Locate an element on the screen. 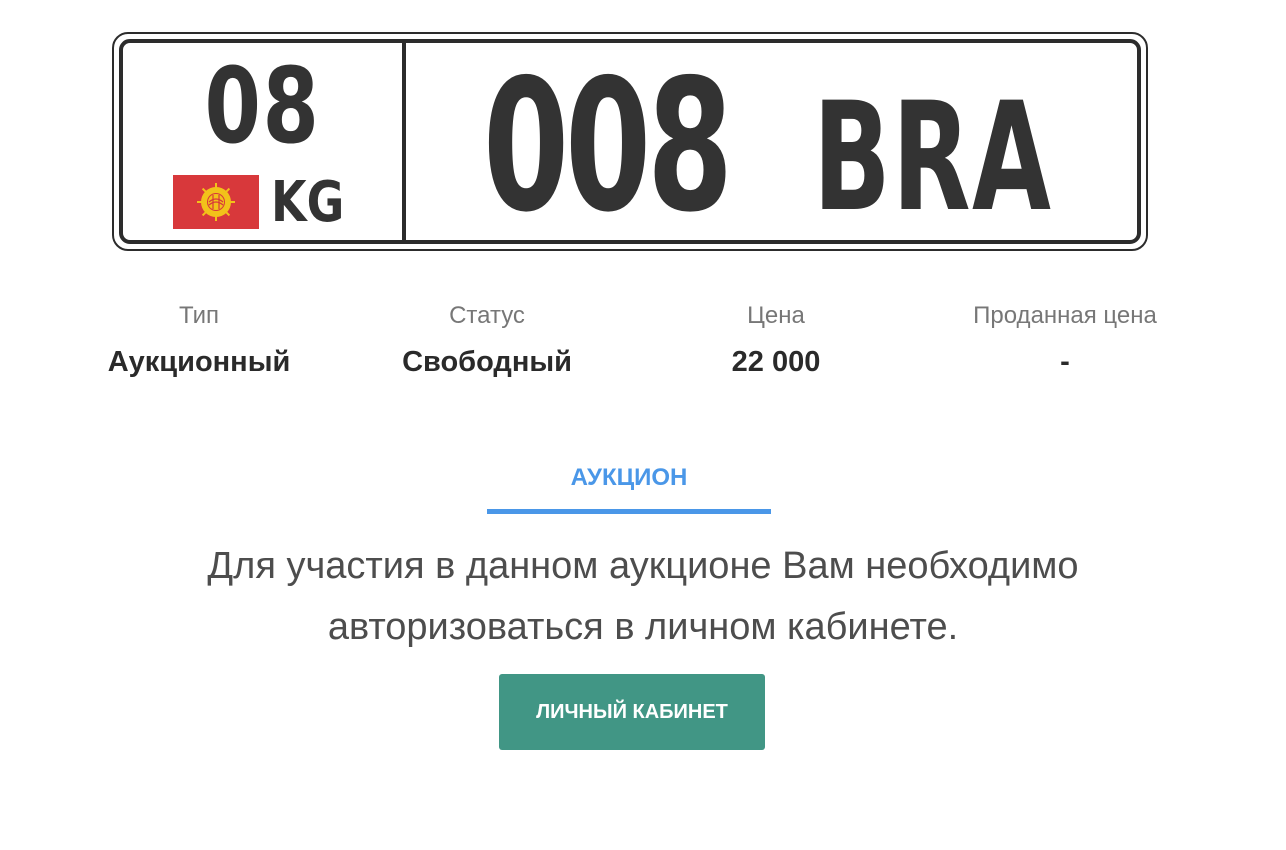 The height and width of the screenshot is (850, 1286). sold-price-value: - is located at coordinates (1065, 362).